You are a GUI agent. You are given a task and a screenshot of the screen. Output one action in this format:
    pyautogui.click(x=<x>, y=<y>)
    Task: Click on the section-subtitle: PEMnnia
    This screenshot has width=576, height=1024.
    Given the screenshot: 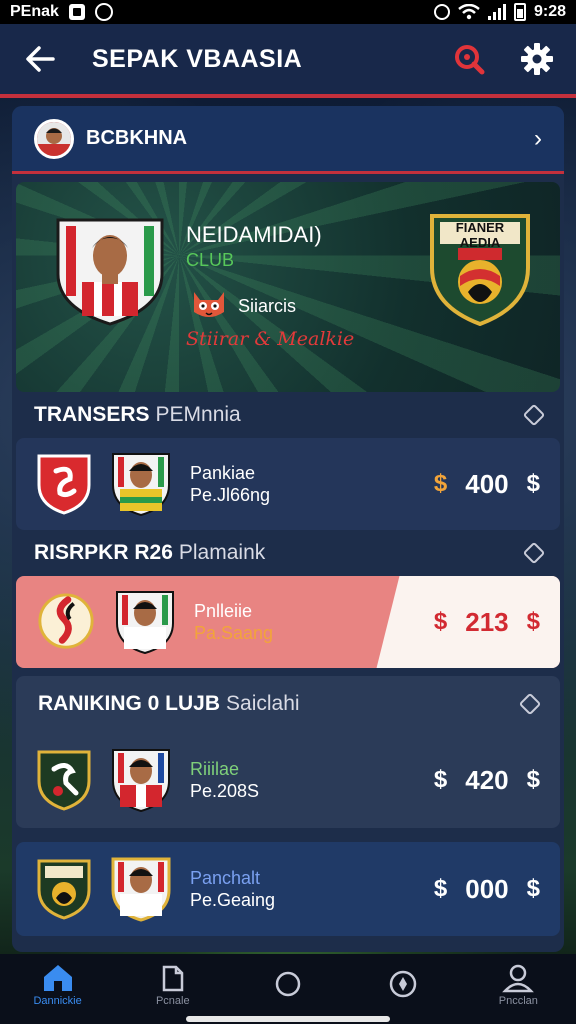 What is the action you would take?
    pyautogui.click(x=198, y=414)
    